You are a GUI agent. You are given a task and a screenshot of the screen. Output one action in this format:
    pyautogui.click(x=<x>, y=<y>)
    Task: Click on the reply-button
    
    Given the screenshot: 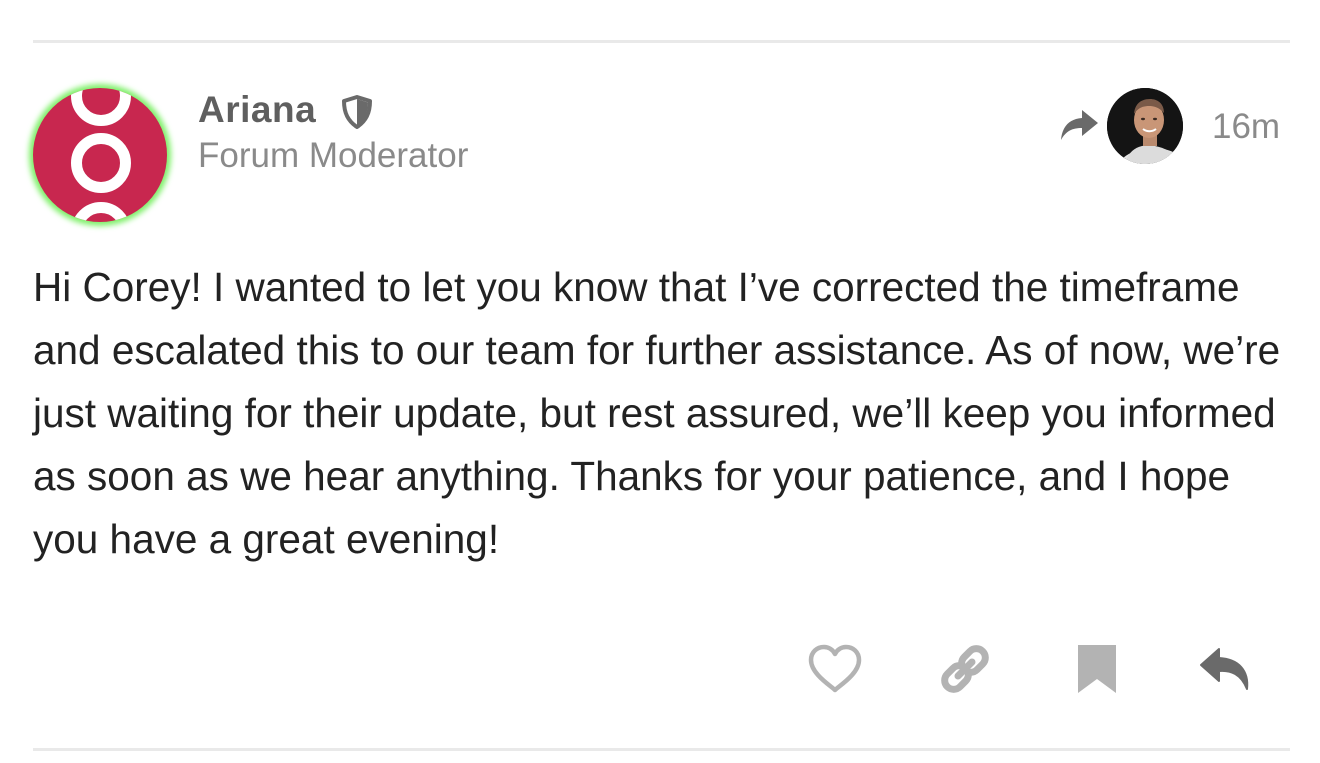 What is the action you would take?
    pyautogui.click(x=1225, y=669)
    